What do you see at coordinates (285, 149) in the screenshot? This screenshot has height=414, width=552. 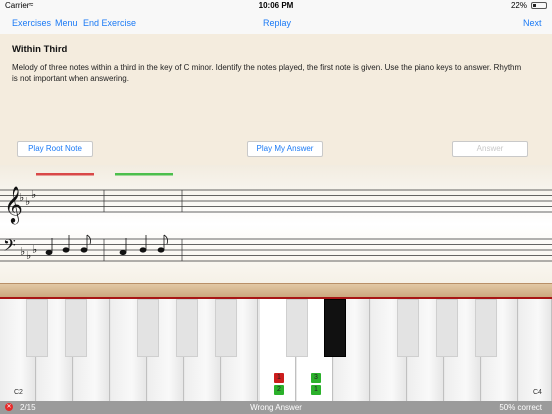 I see `play-my-answer-button: Play My Answer` at bounding box center [285, 149].